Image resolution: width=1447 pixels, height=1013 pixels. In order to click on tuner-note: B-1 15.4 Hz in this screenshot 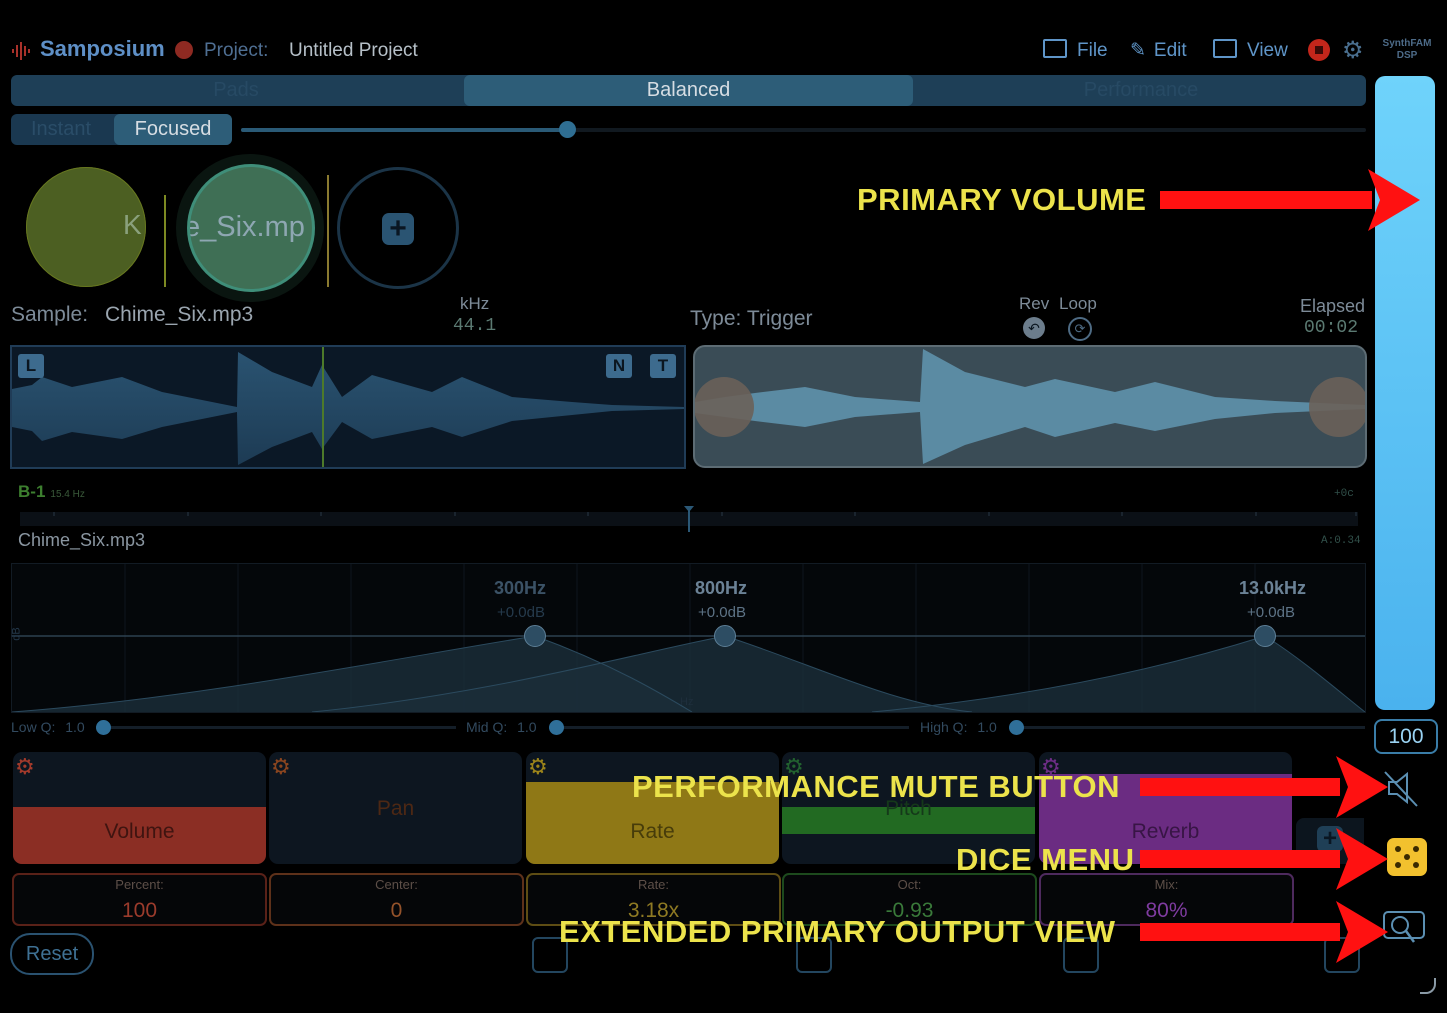, I will do `click(51, 491)`.